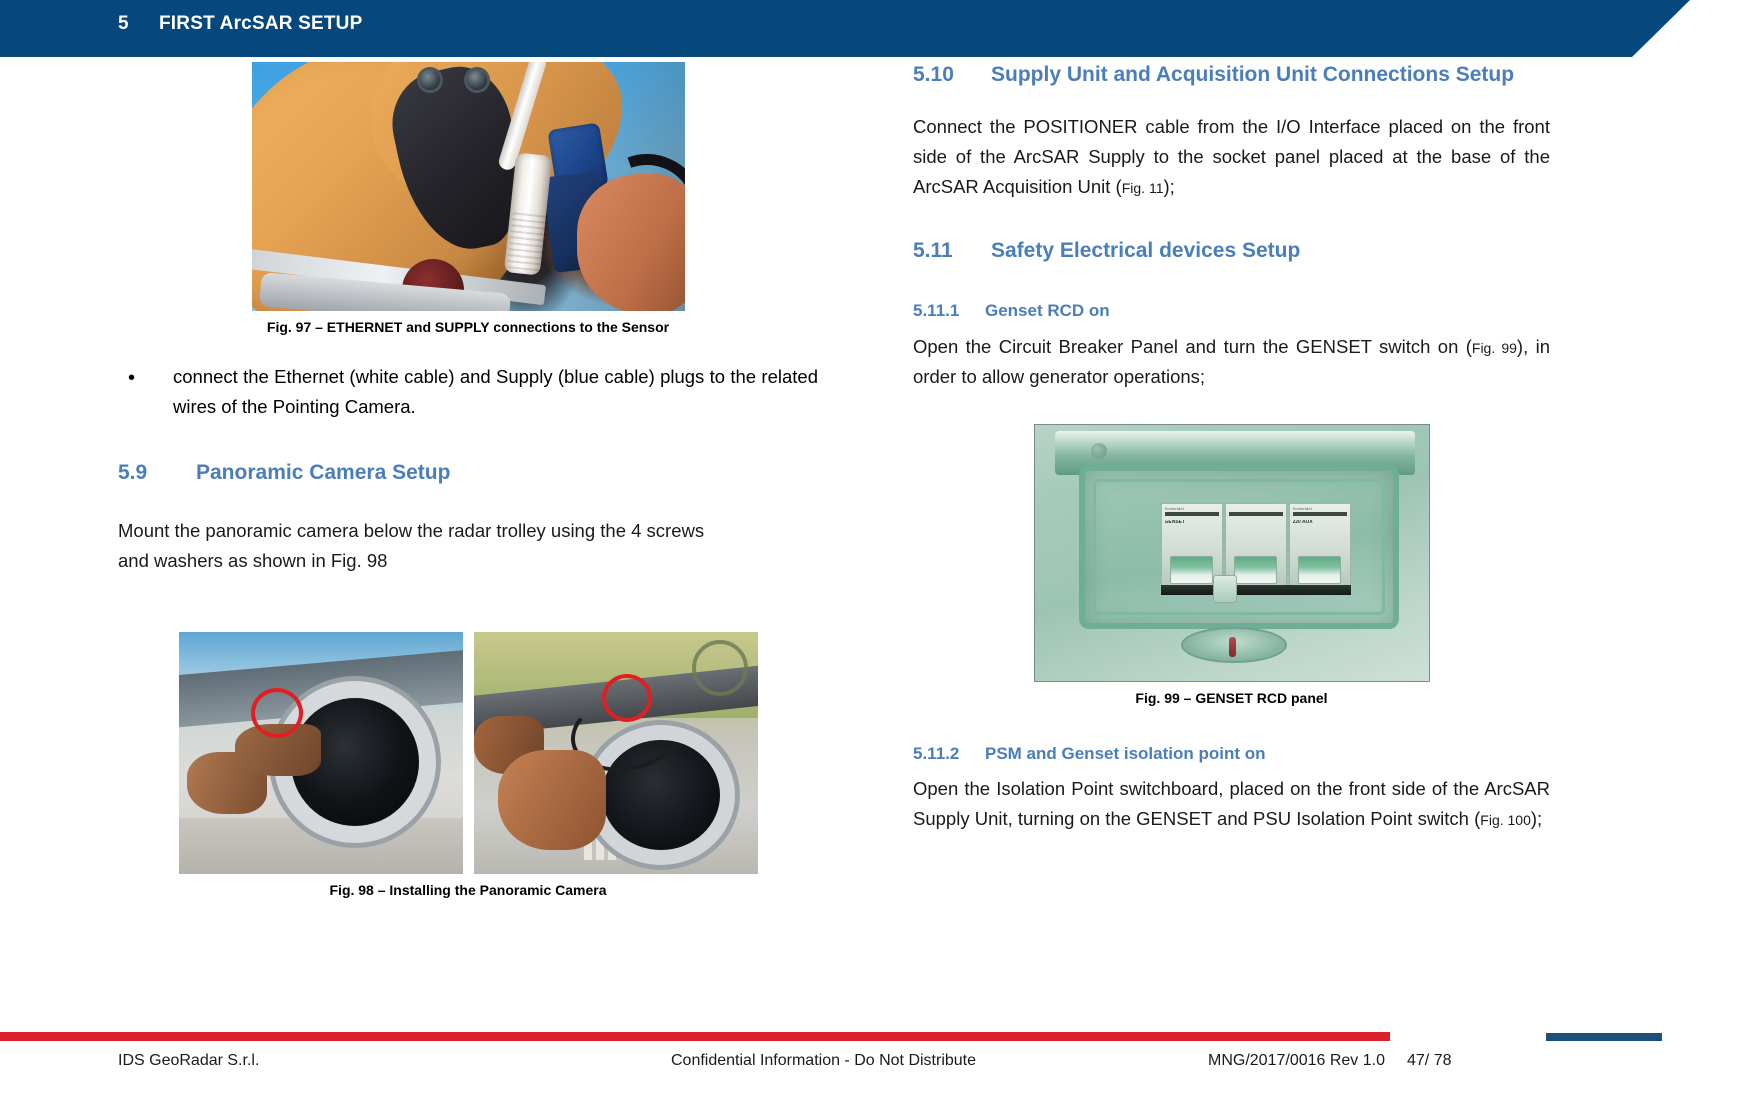  Describe the element at coordinates (1429, 1060) in the screenshot. I see `footer-page-number: 47/ 78` at that location.